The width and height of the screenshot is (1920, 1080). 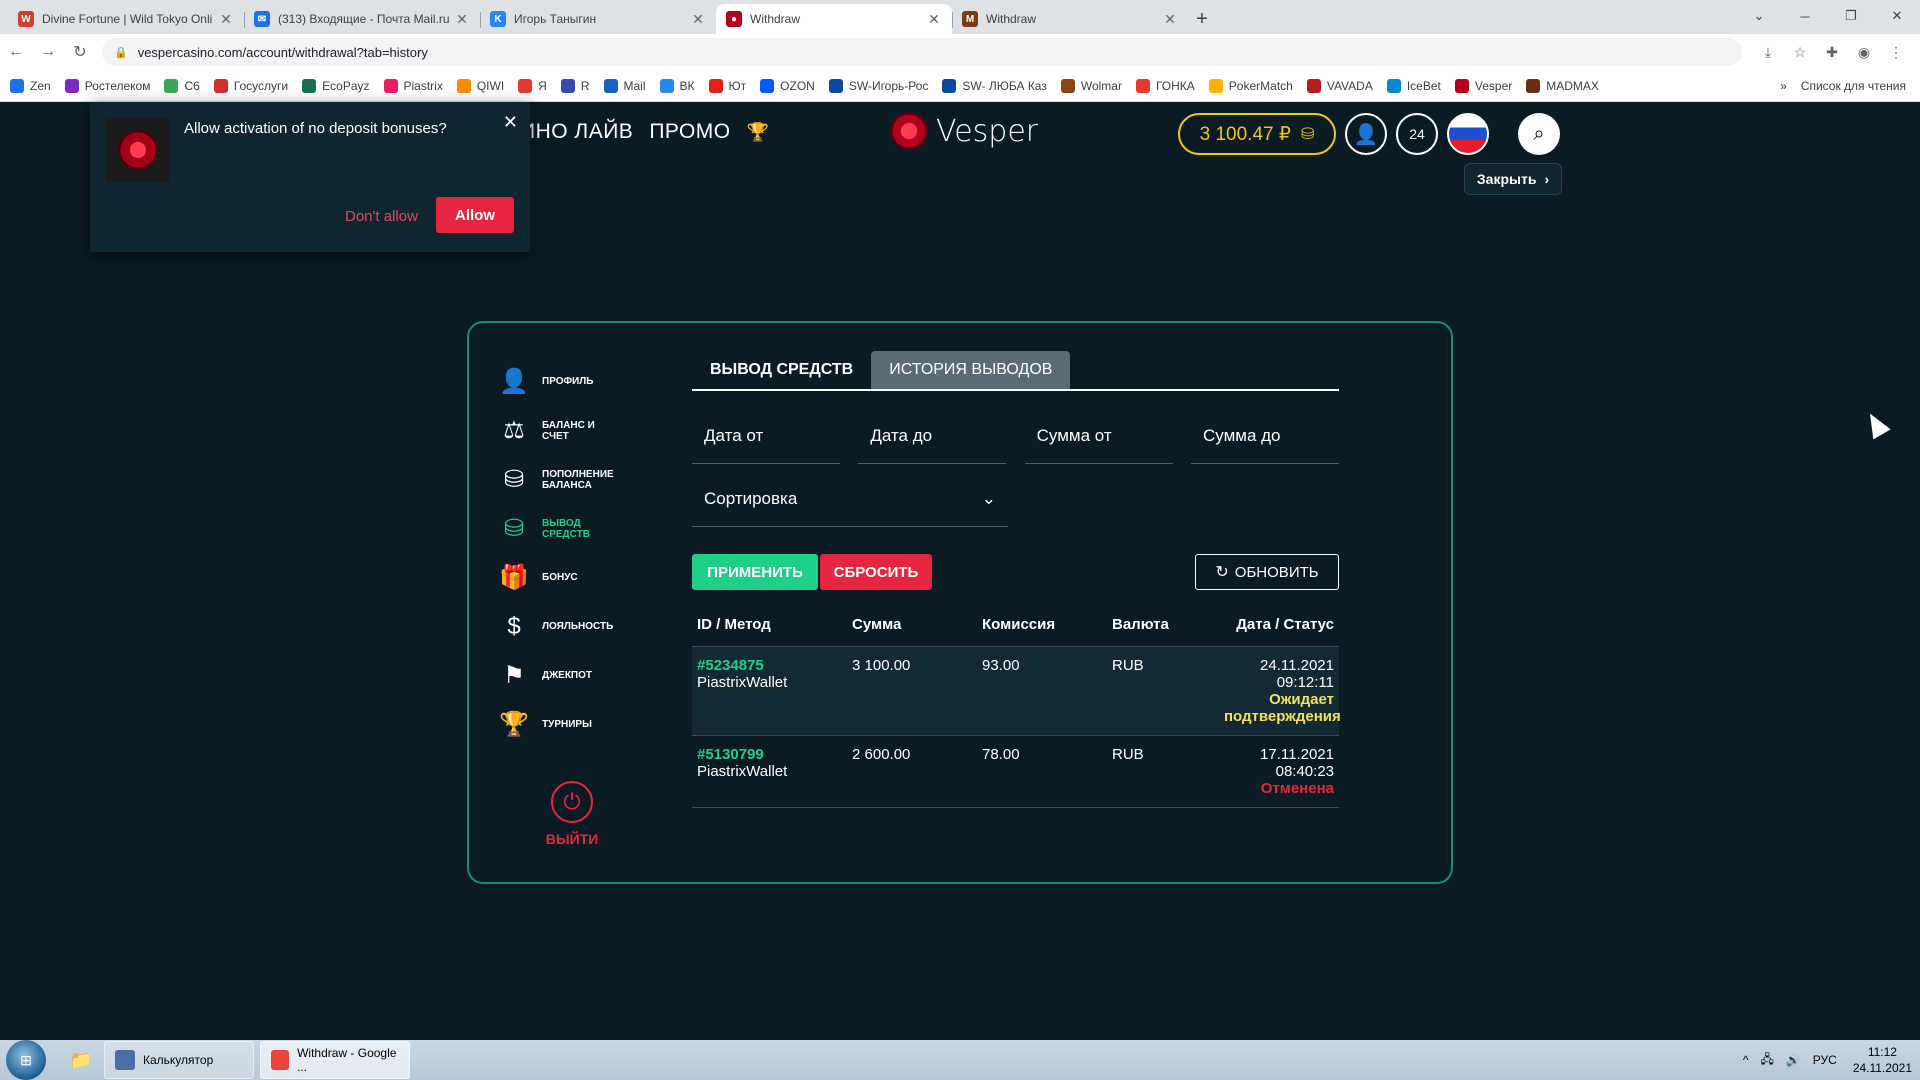 What do you see at coordinates (971, 370) in the screenshot?
I see `tab-history: ИСТОРИЯ ВЫВОДОВ` at bounding box center [971, 370].